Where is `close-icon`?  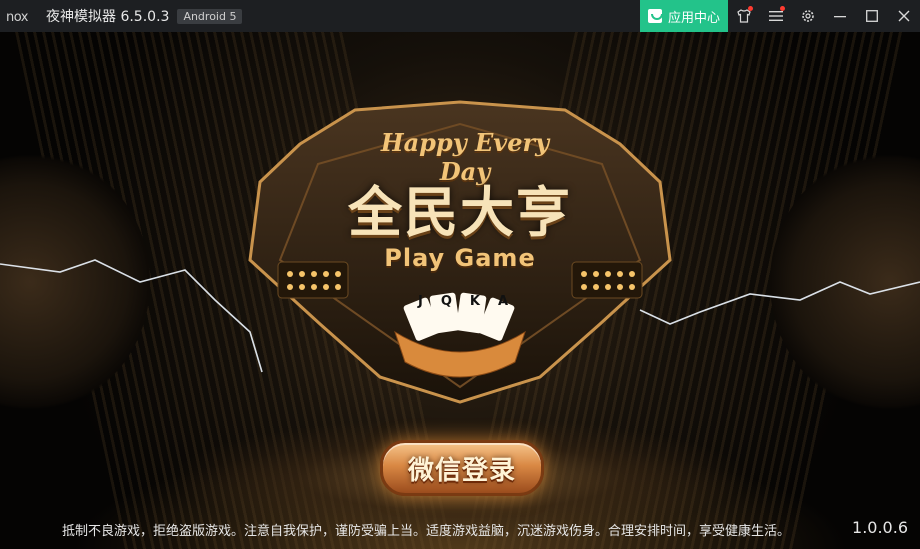 close-icon is located at coordinates (904, 16).